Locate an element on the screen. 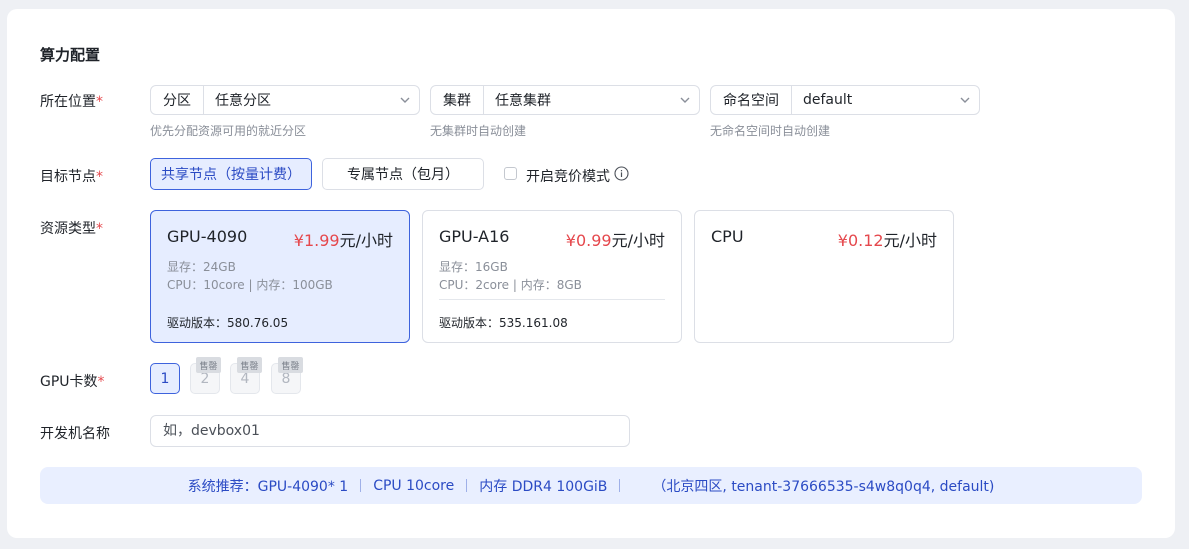  resource-name: CPU is located at coordinates (727, 236).